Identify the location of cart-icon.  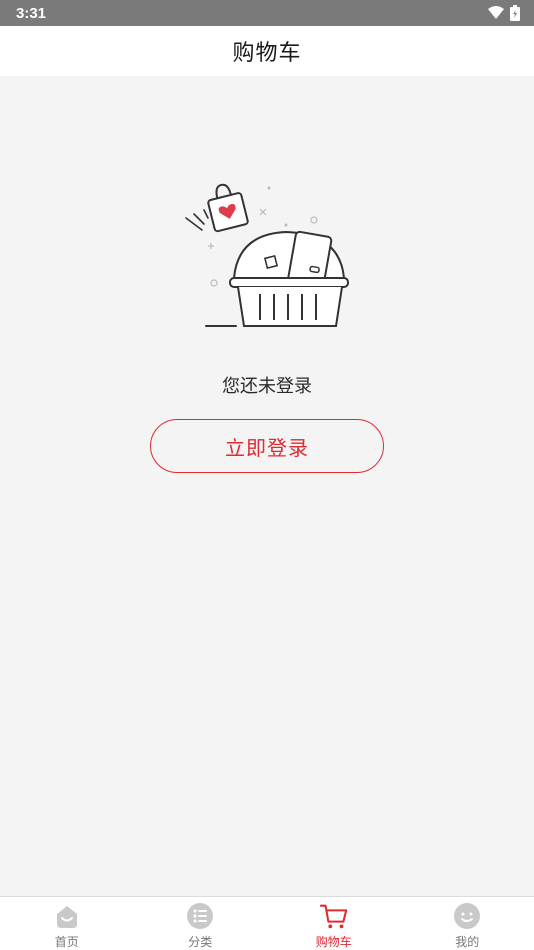
(334, 916).